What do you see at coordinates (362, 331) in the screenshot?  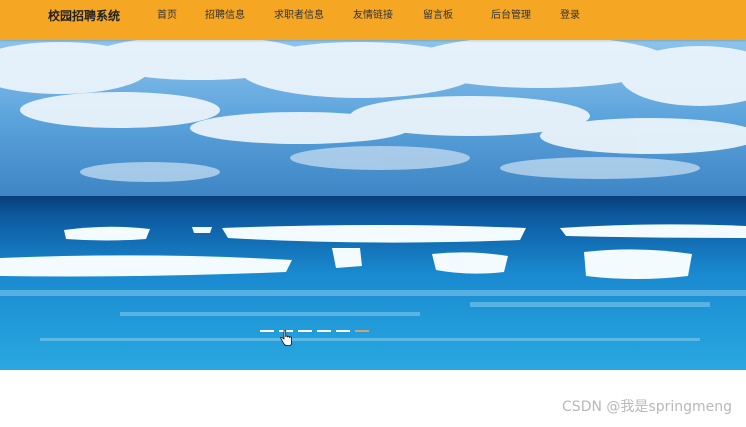 I see `carousel-indicator-active` at bounding box center [362, 331].